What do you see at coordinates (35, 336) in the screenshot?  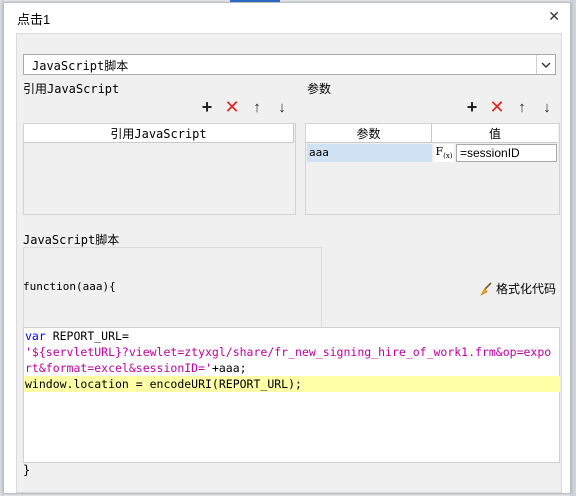 I see `code-keyword: var` at bounding box center [35, 336].